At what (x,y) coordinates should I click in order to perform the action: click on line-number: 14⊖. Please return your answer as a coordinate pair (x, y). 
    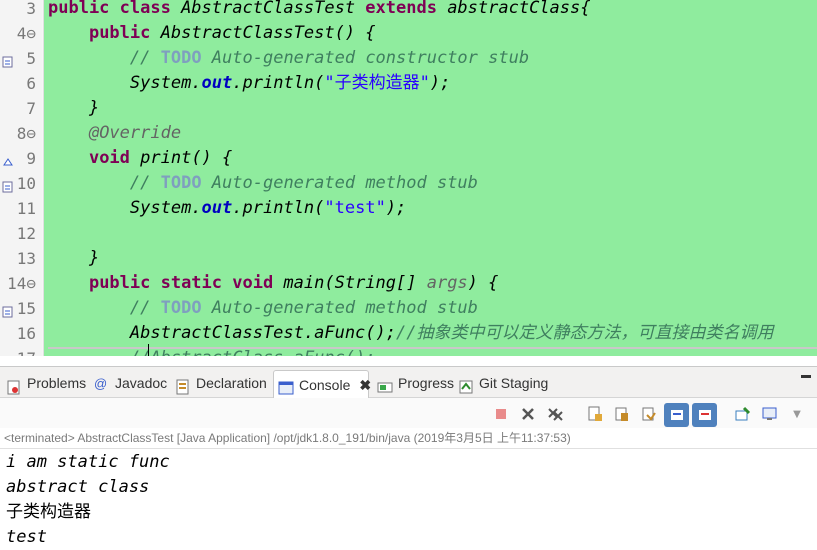
    Looking at the image, I should click on (21, 283).